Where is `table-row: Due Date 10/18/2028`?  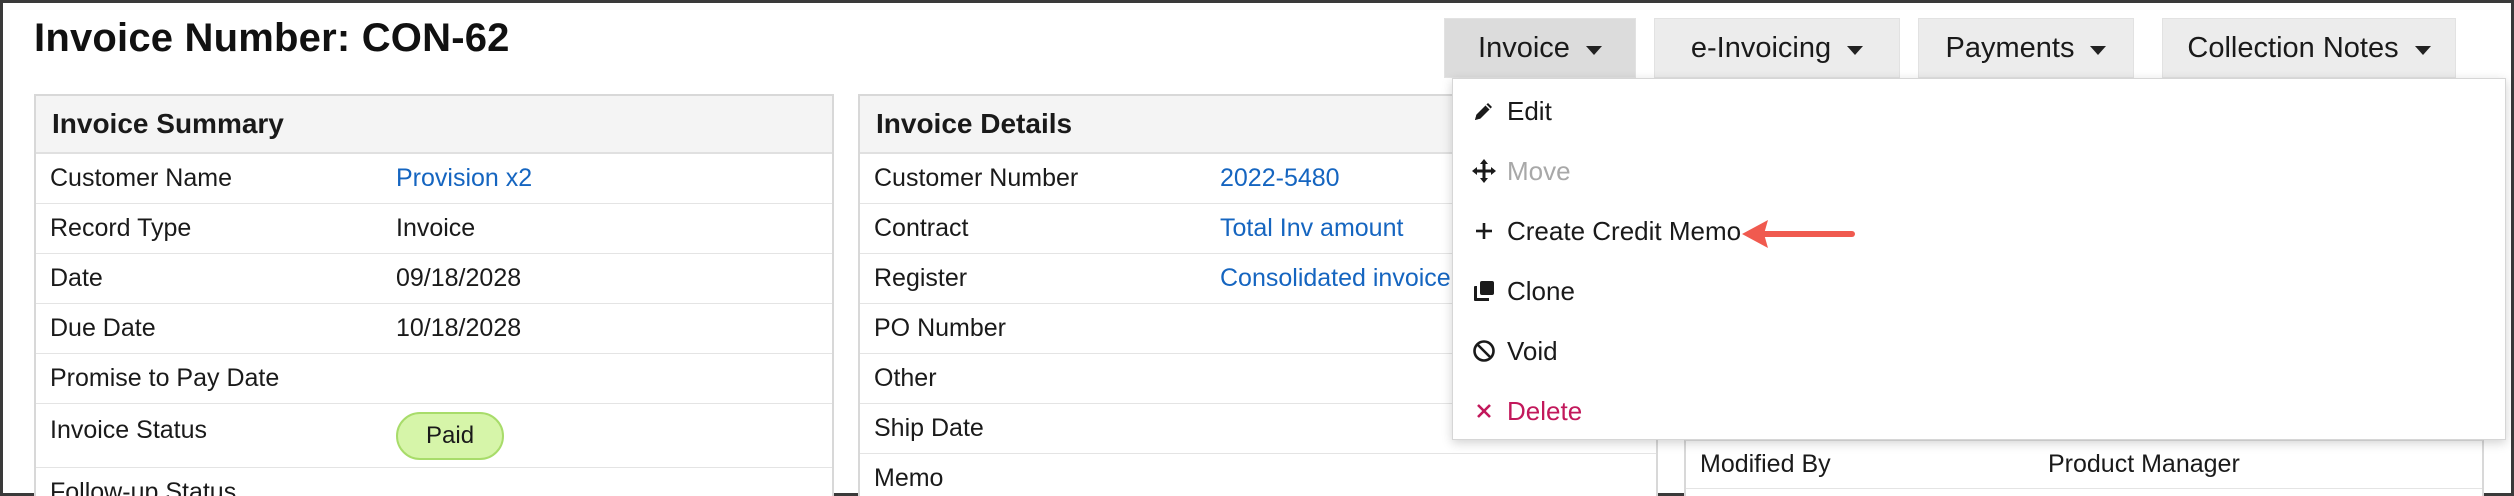 table-row: Due Date 10/18/2028 is located at coordinates (434, 329).